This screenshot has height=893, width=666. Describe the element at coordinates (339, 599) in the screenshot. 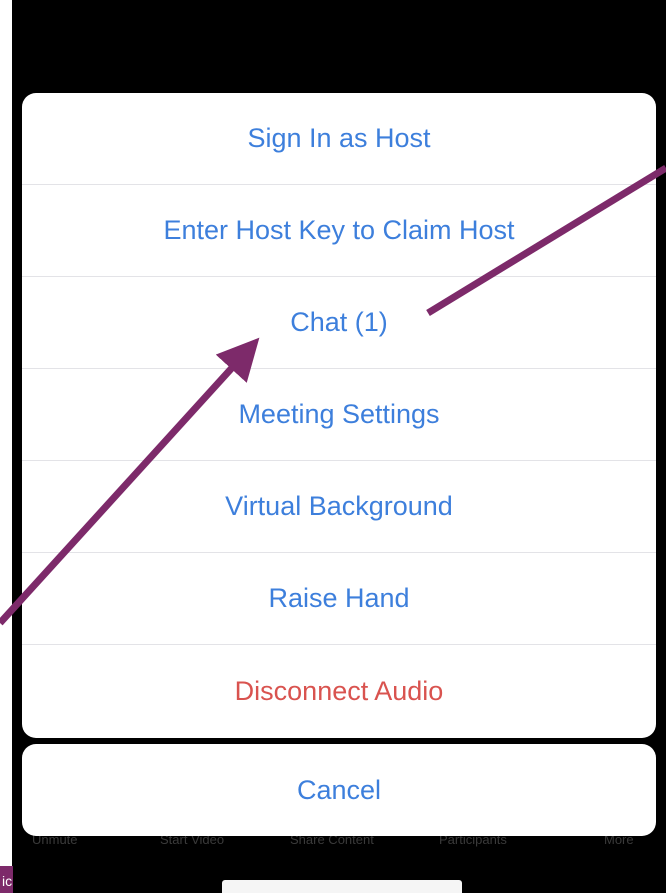

I see `raise-hand-option: Raise Hand` at that location.